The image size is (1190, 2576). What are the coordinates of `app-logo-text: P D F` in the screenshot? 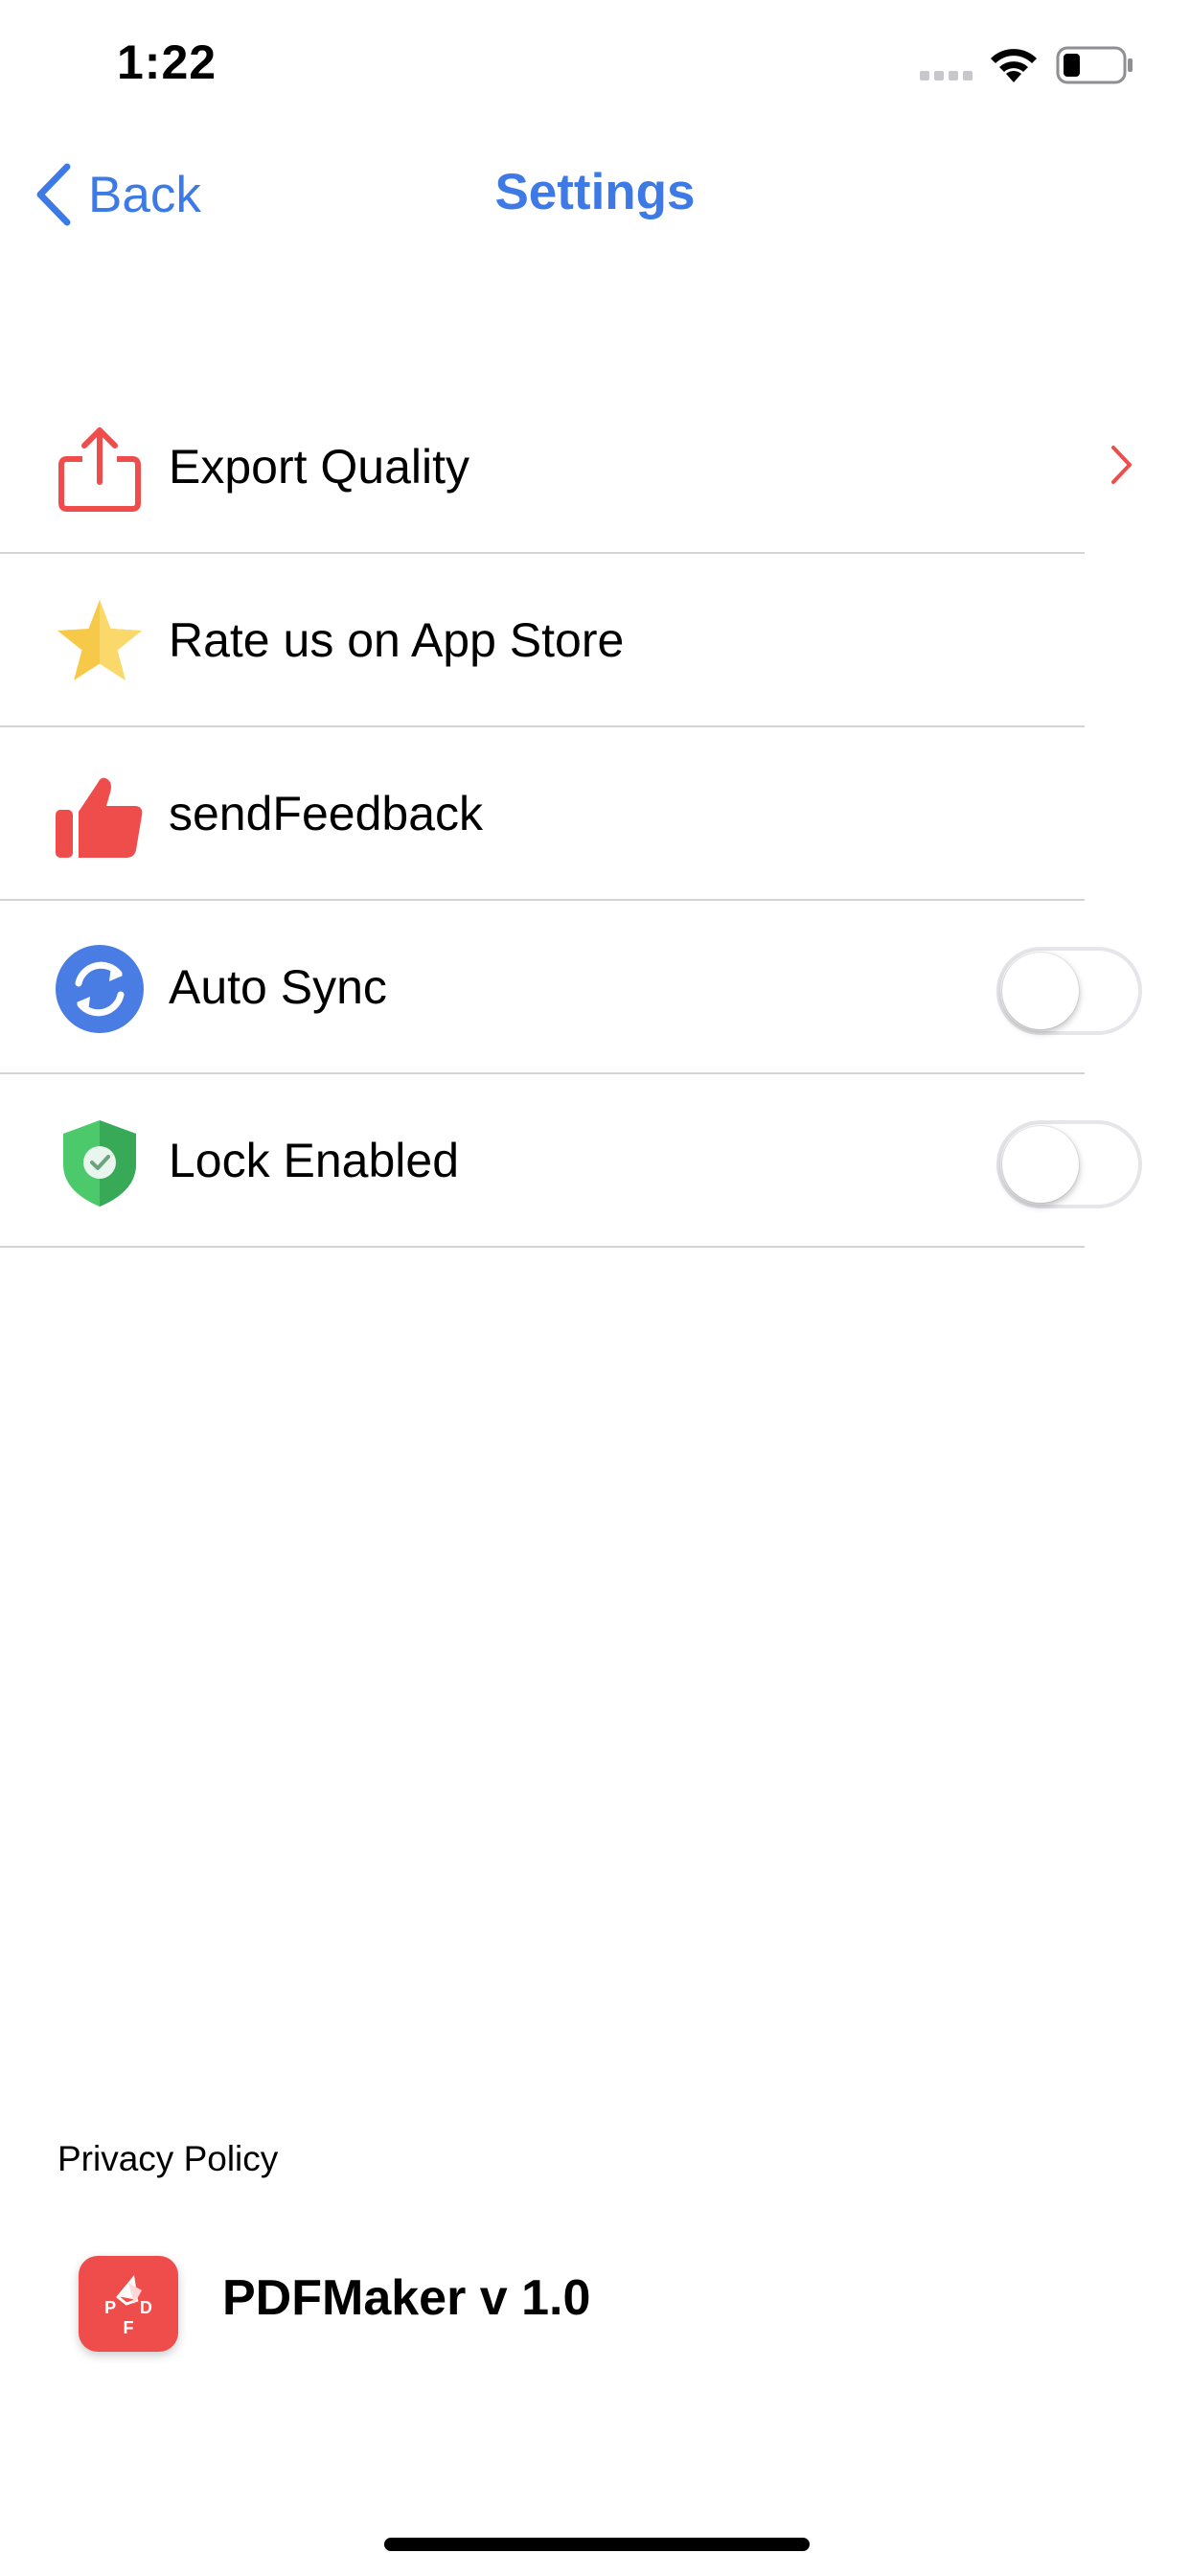 It's located at (133, 2317).